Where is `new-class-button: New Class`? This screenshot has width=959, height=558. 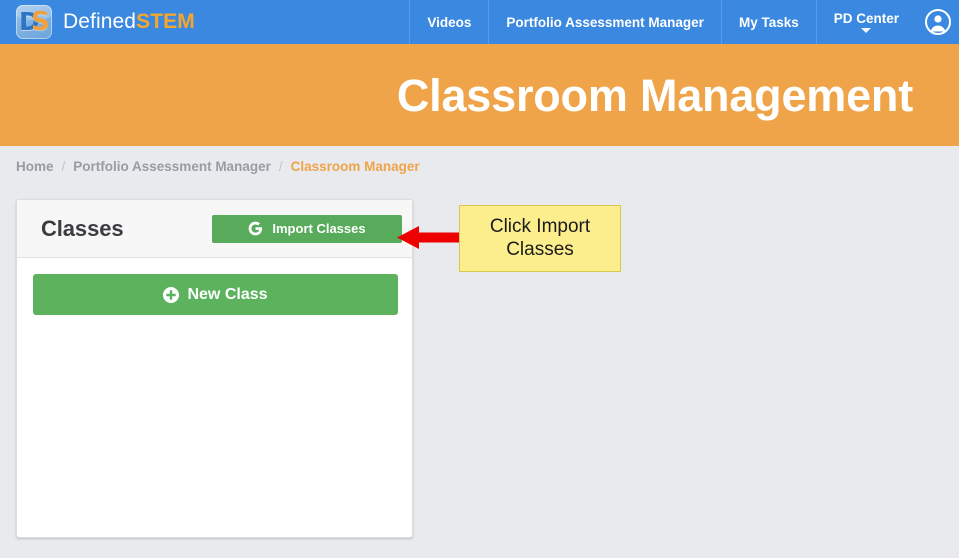
new-class-button: New Class is located at coordinates (215, 294).